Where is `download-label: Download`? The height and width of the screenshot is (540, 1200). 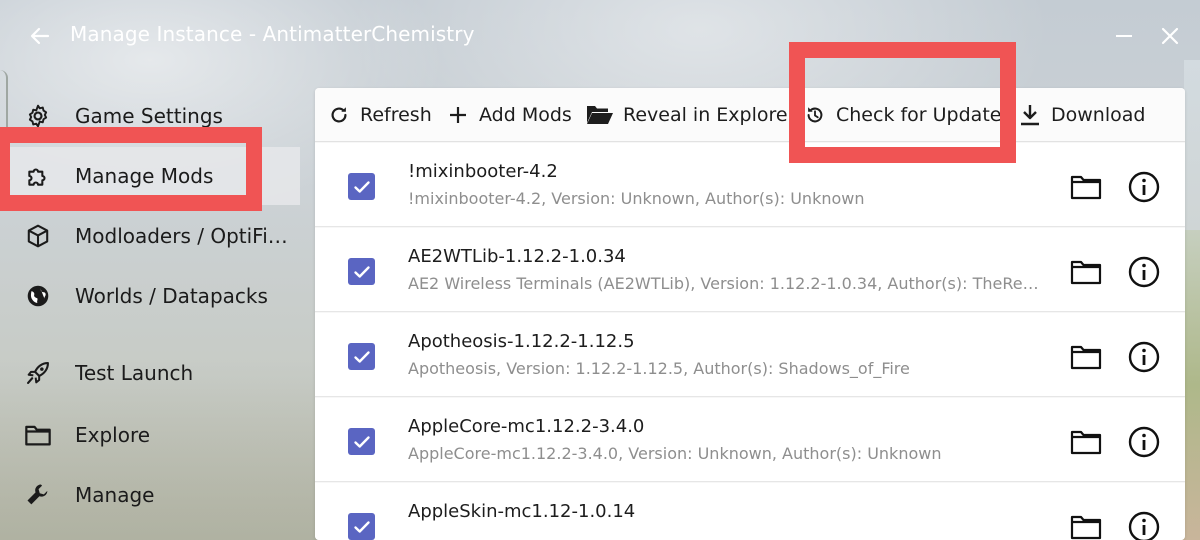 download-label: Download is located at coordinates (1098, 115).